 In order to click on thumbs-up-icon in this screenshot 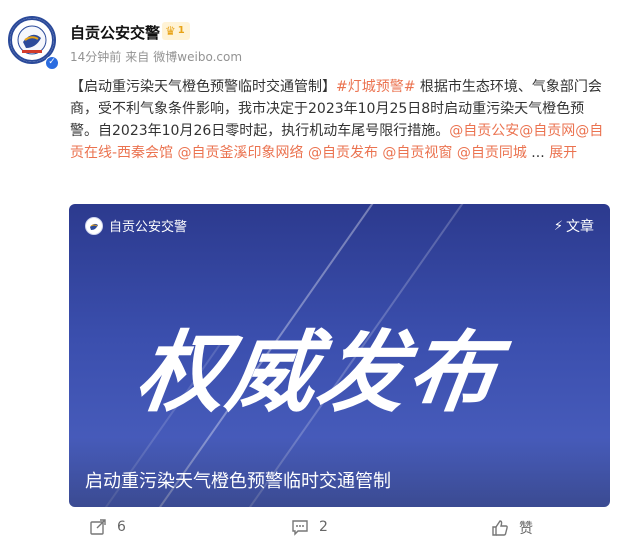, I will do `click(500, 528)`.